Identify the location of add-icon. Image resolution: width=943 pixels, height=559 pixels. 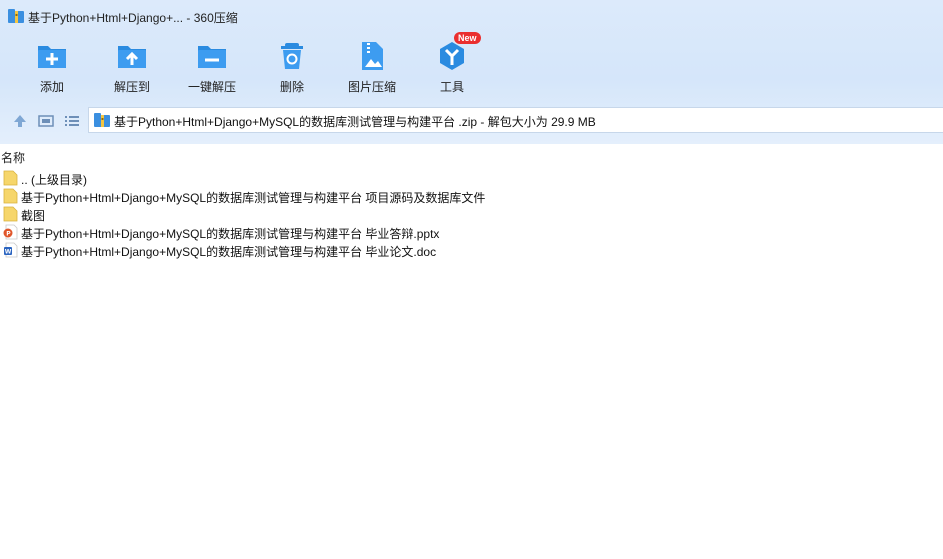
(52, 57).